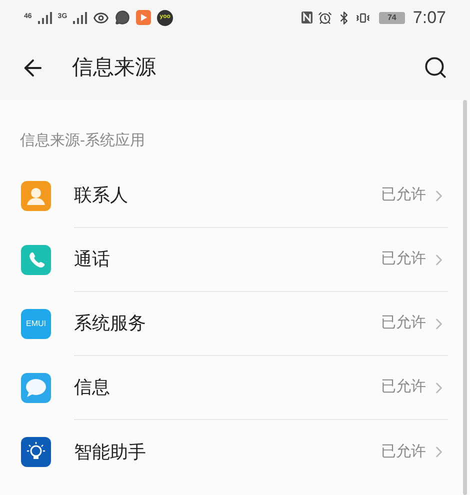  What do you see at coordinates (36, 452) in the screenshot?
I see `lightbulb-icon` at bounding box center [36, 452].